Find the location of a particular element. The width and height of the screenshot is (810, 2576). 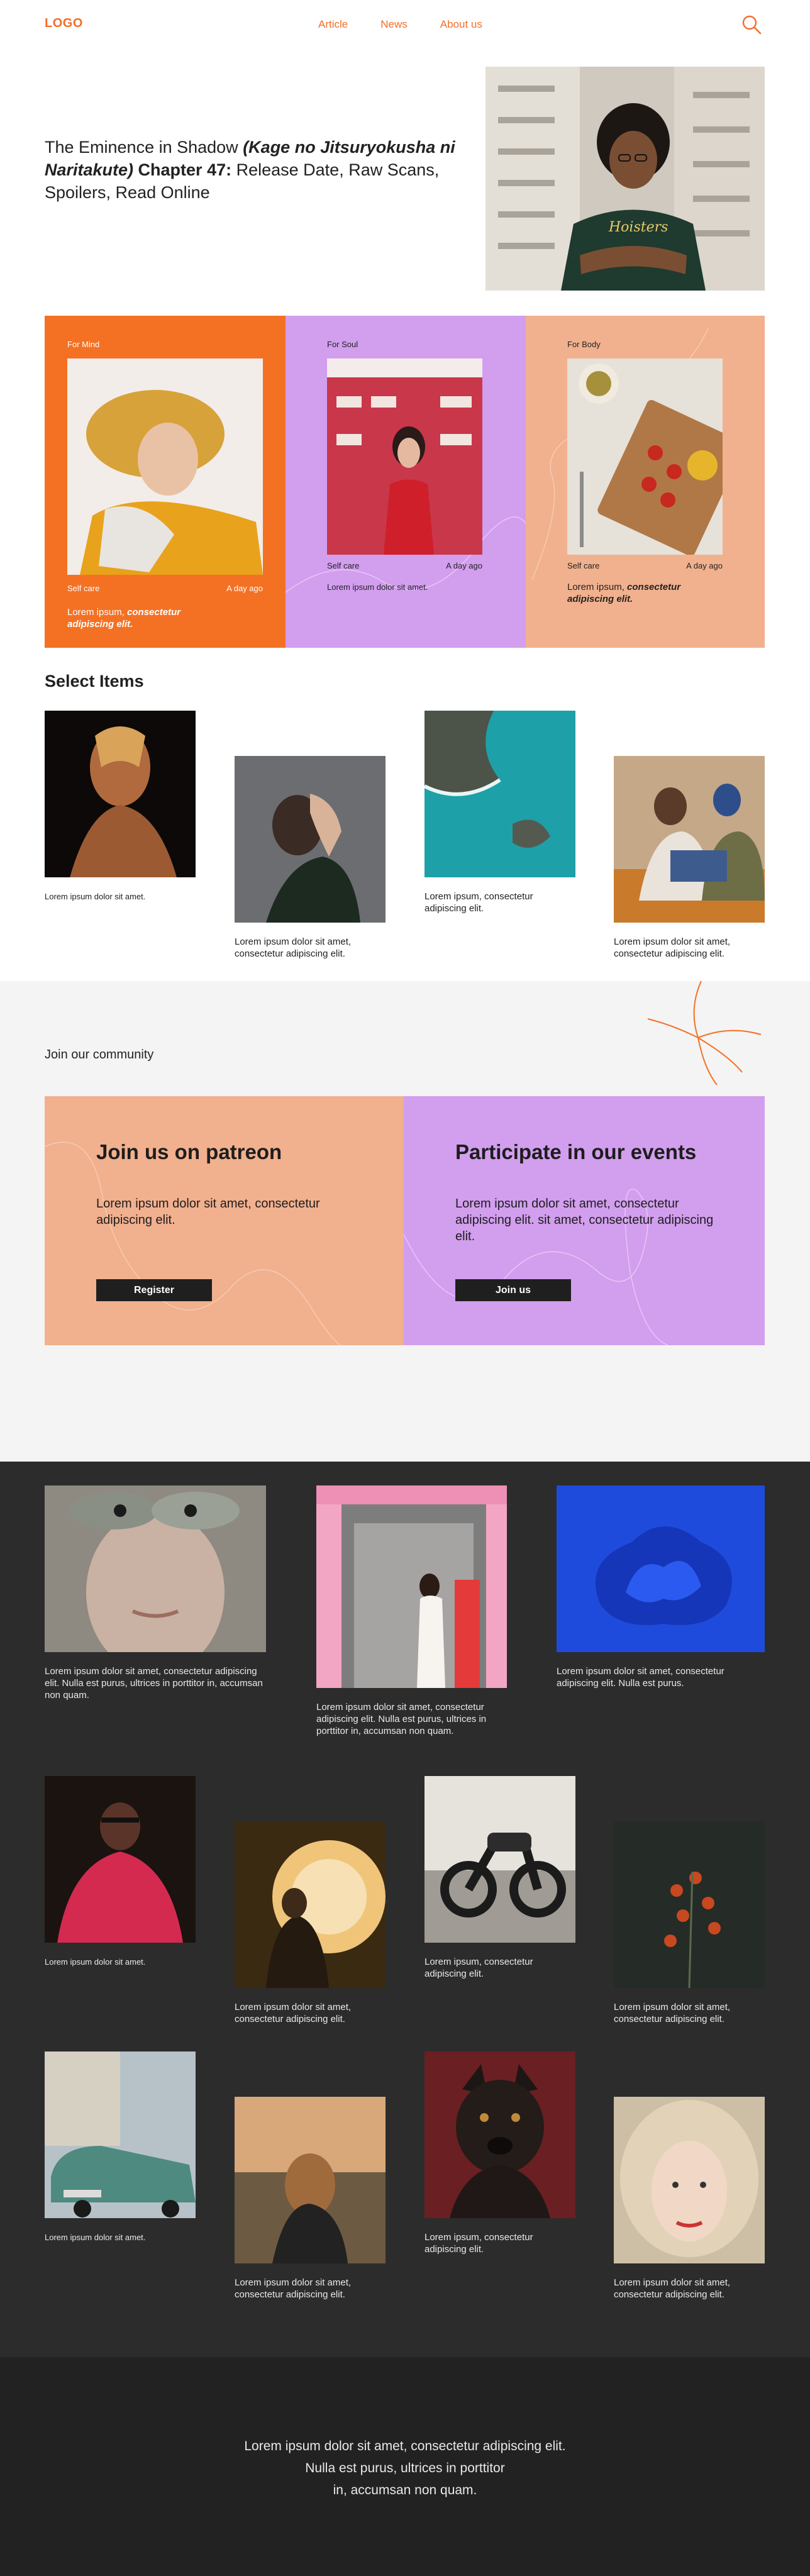

hero-title-bold: Chapter 47: is located at coordinates (182, 169).